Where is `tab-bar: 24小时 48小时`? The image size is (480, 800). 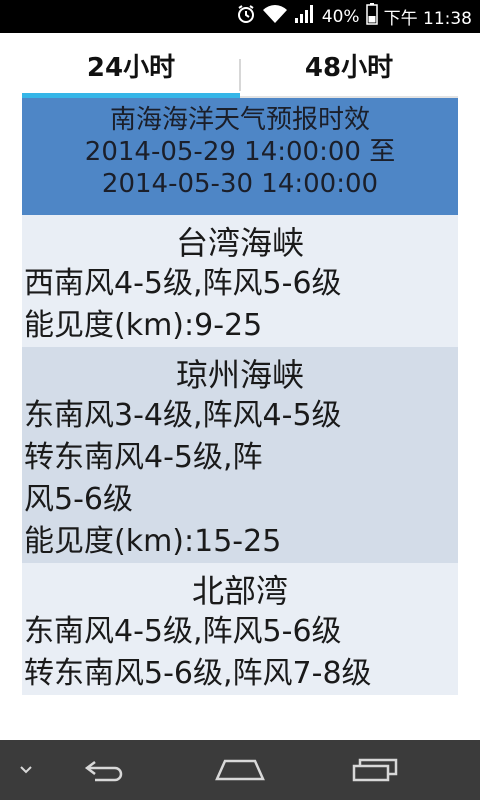 tab-bar: 24小时 48小时 is located at coordinates (240, 65).